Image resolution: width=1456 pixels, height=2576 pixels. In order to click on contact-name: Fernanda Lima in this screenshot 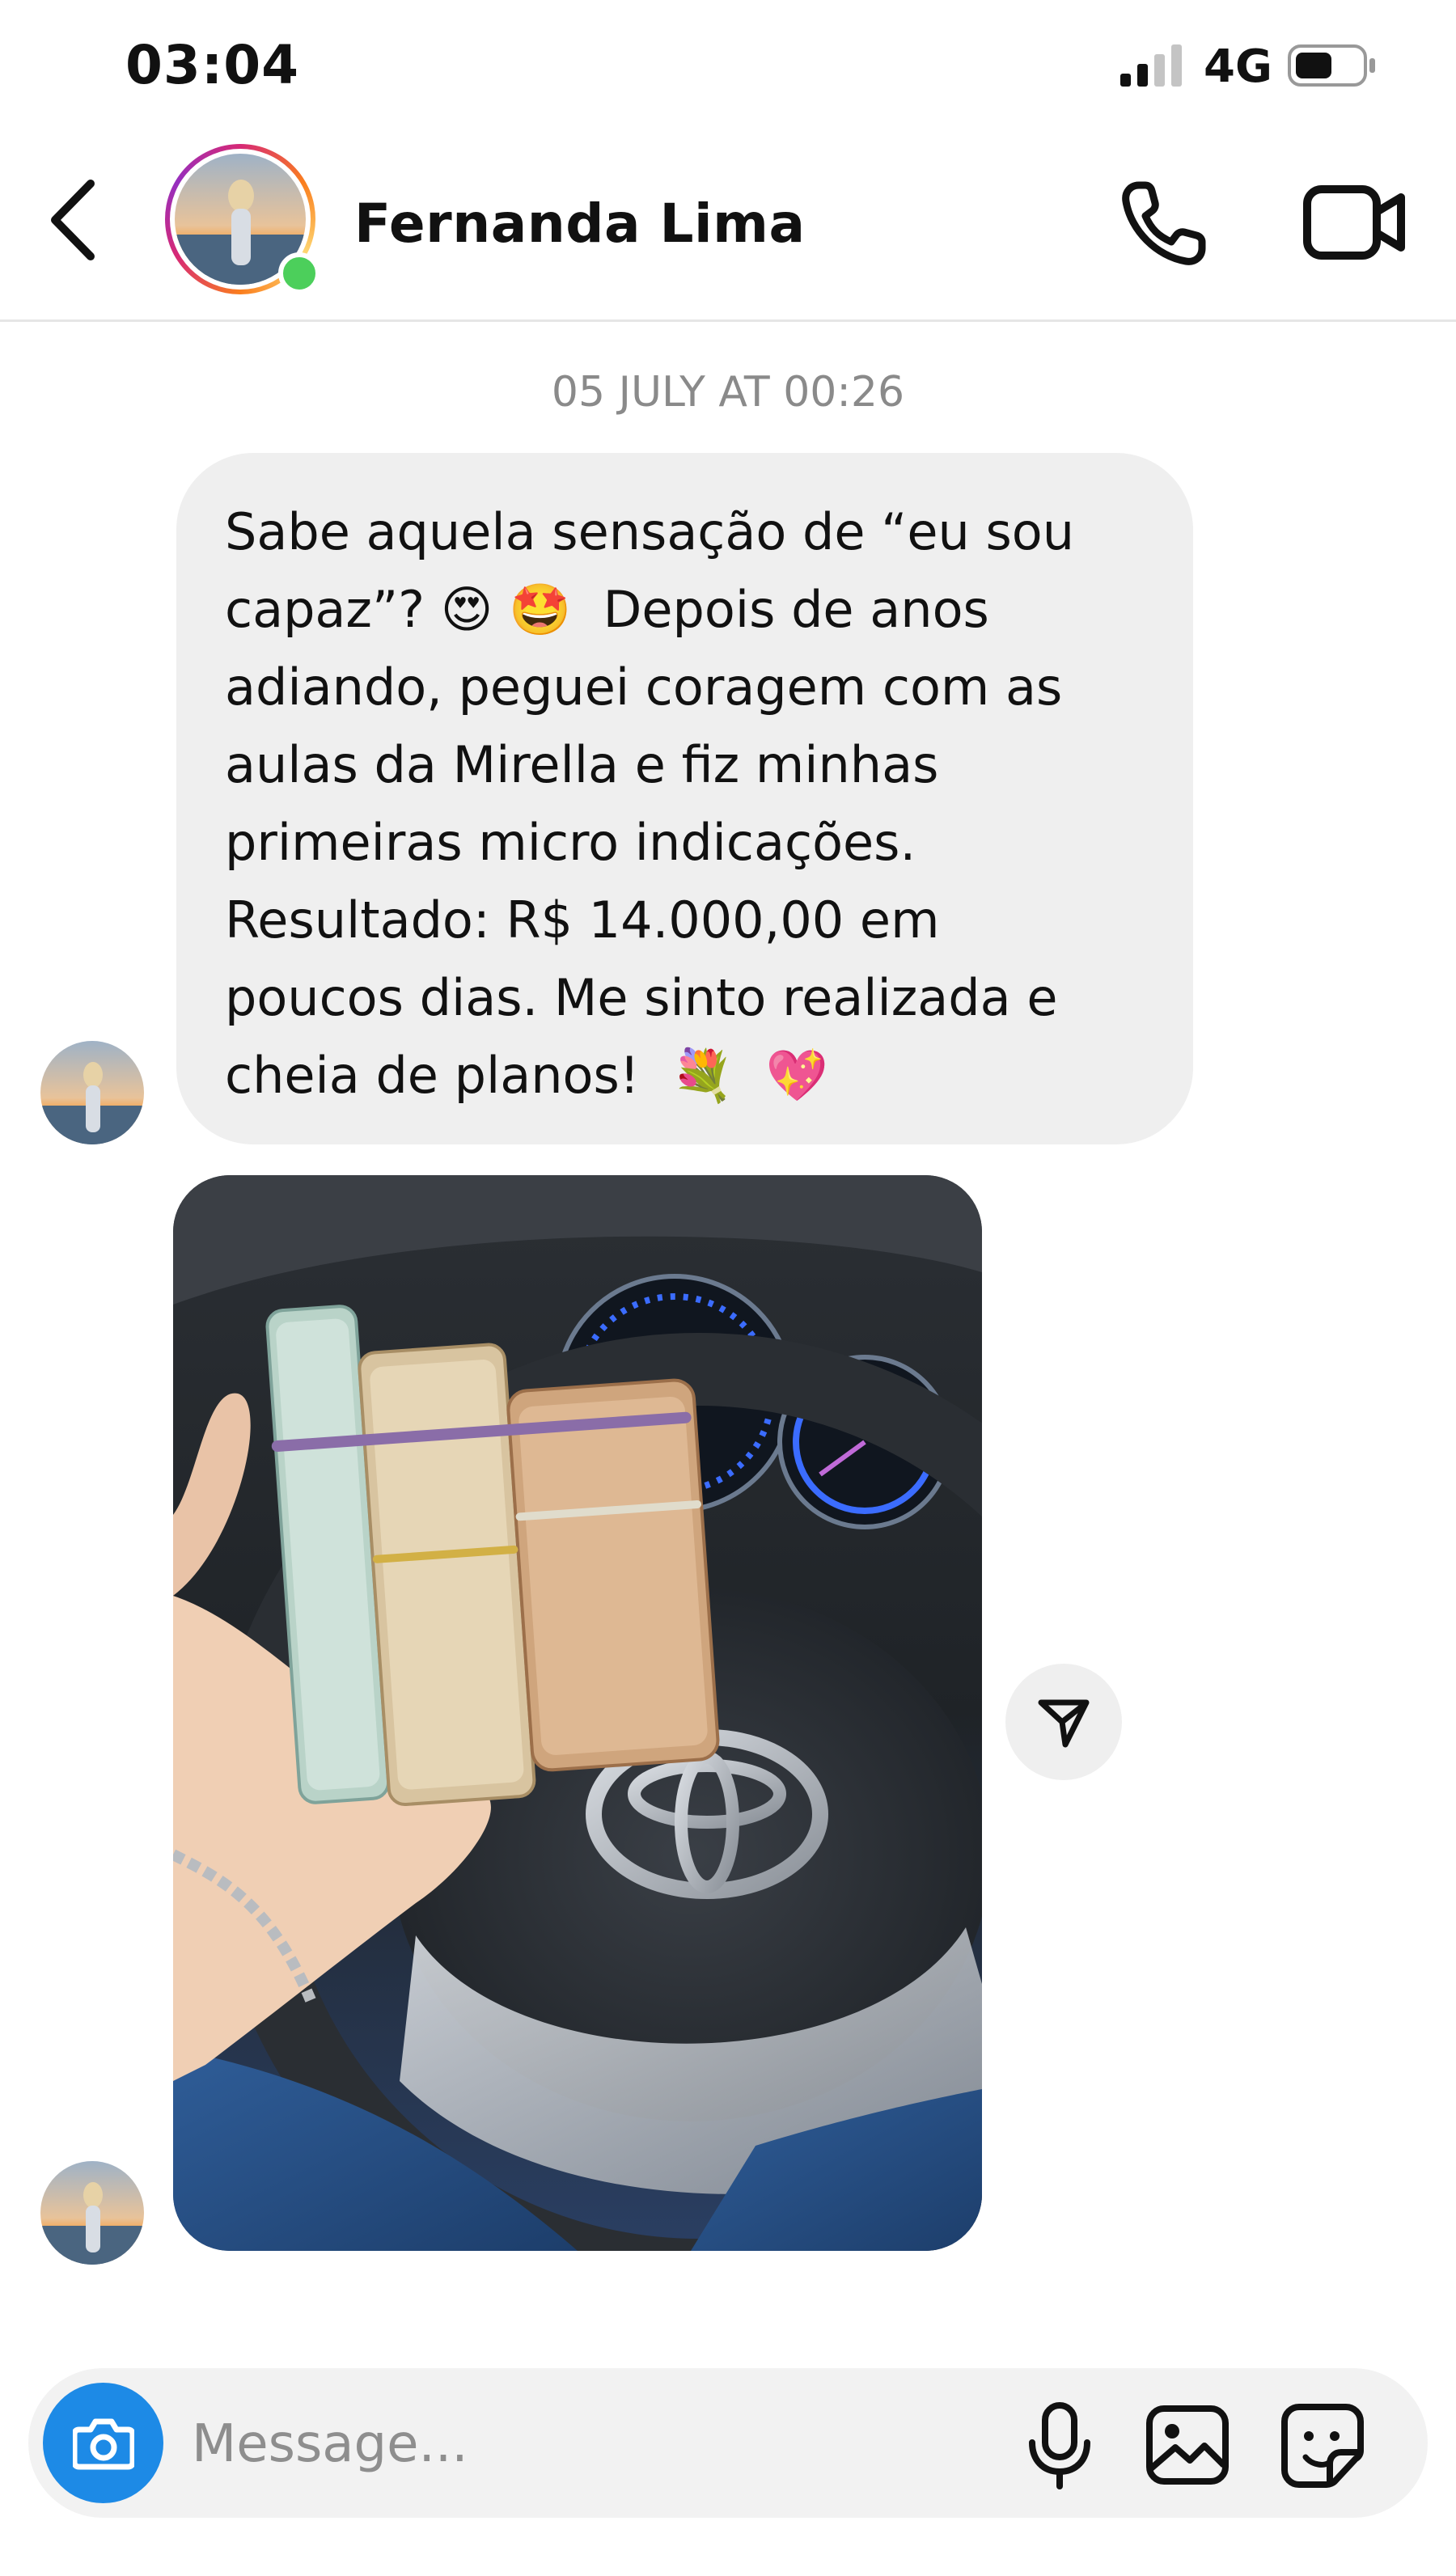, I will do `click(579, 223)`.